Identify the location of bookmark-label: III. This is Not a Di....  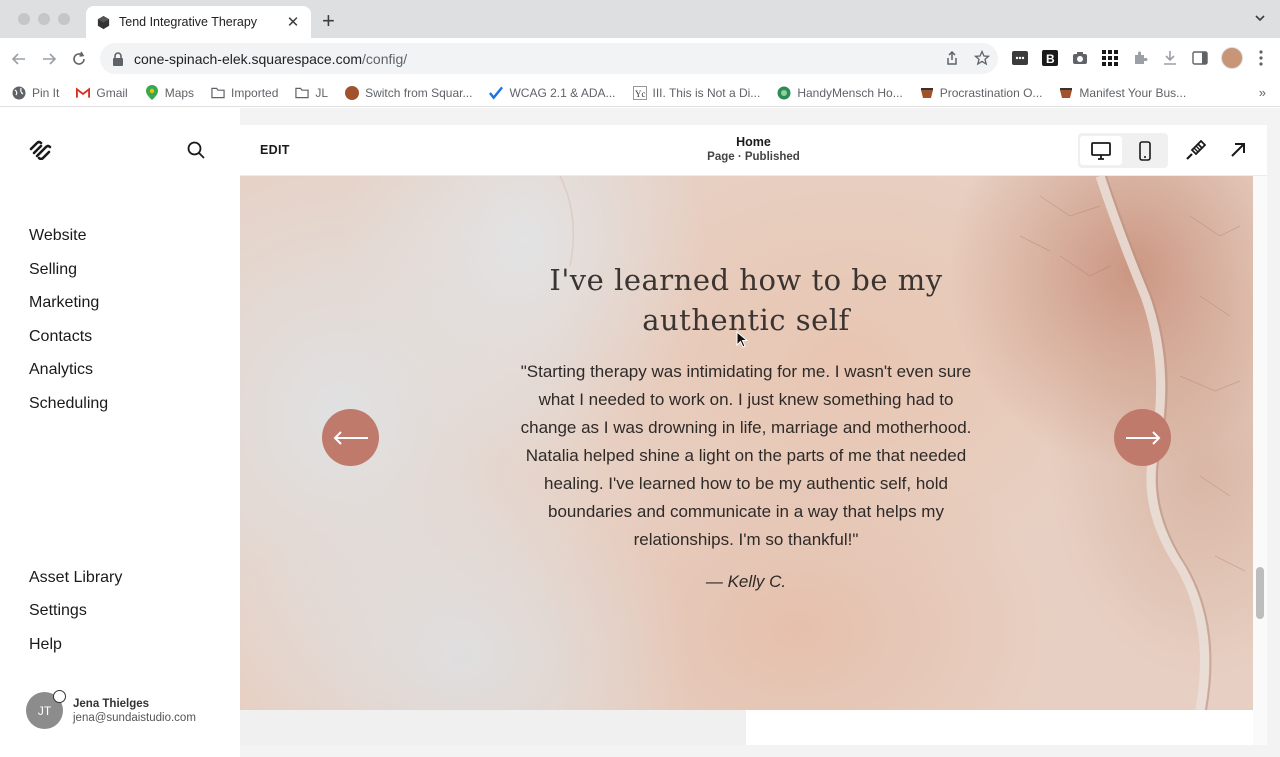
(706, 92).